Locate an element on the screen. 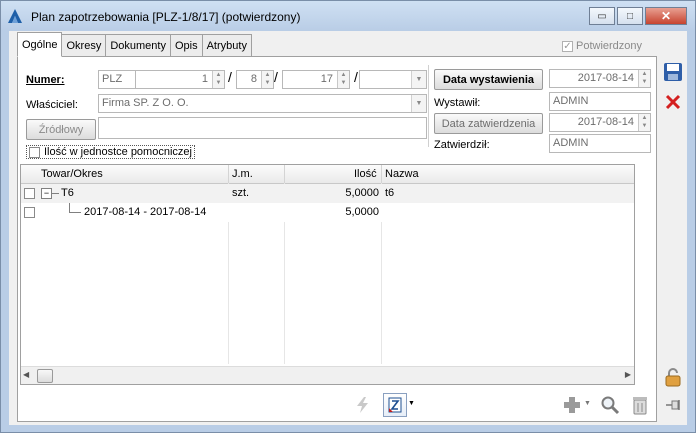 This screenshot has width=696, height=433. check-icon: ✓ is located at coordinates (567, 46).